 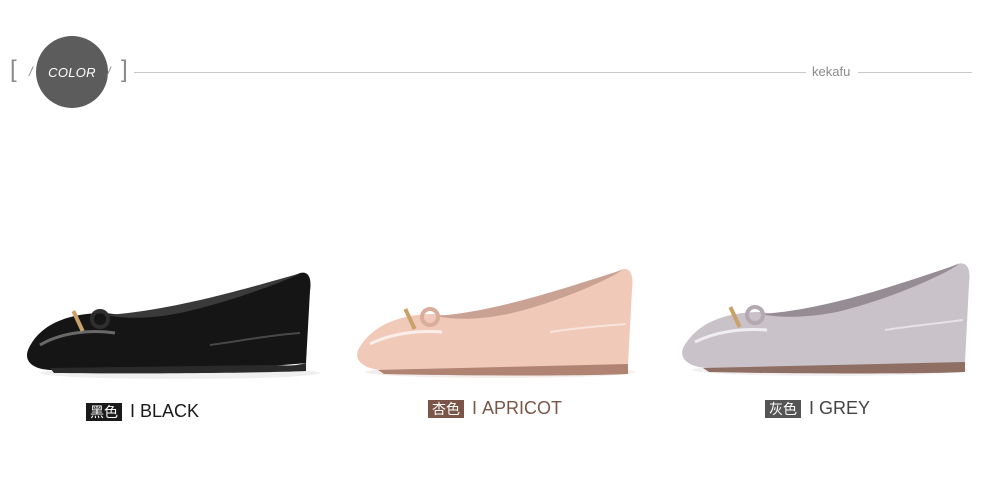 I want to click on variant-label-apricot: 杏色 I APRICOT, so click(x=495, y=408).